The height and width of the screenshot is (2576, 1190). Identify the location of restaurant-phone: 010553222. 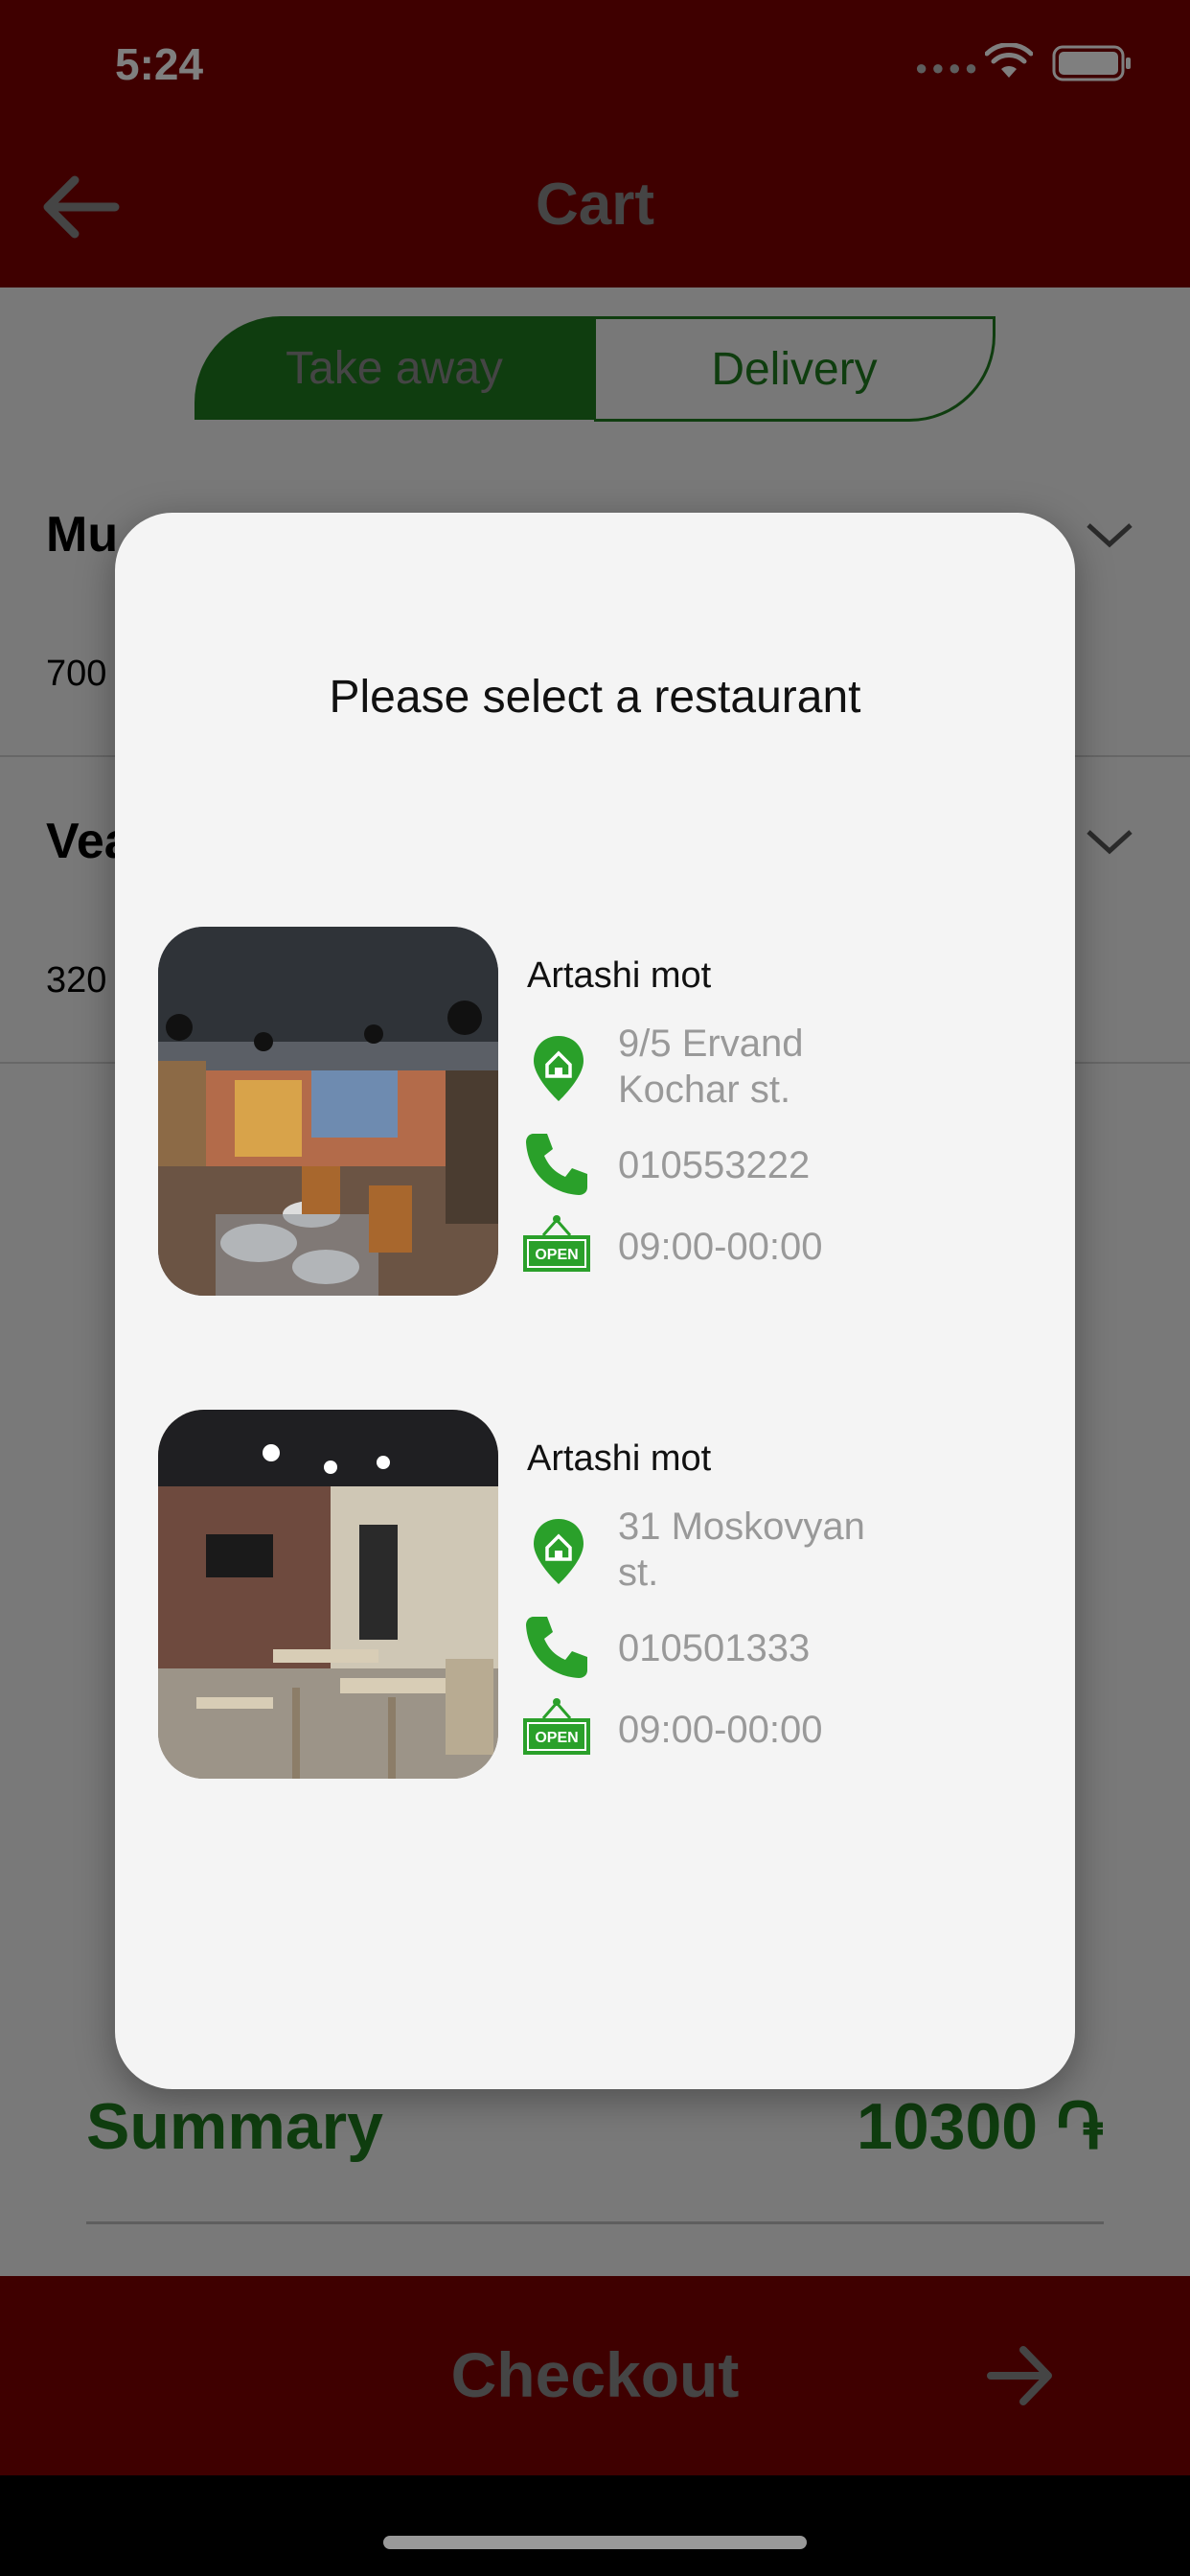
(714, 1165).